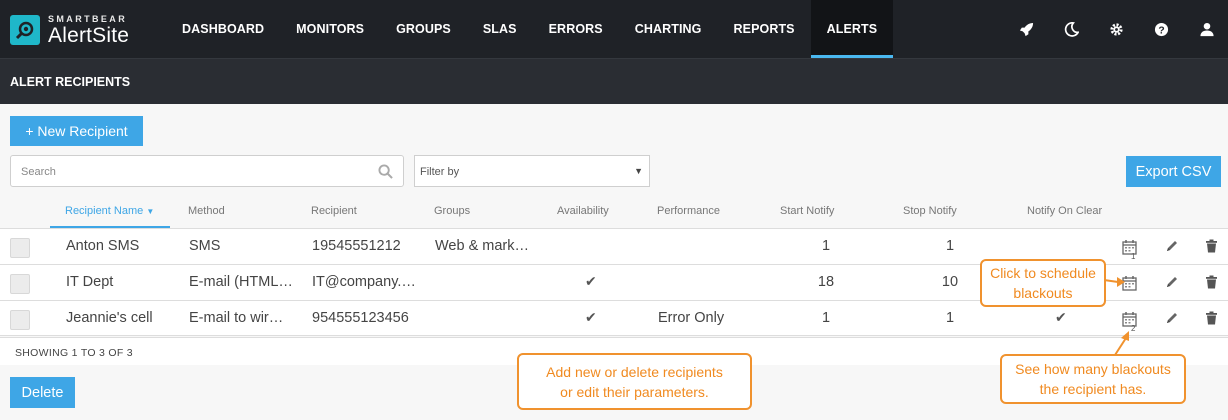 Image resolution: width=1228 pixels, height=420 pixels. I want to click on callout-schedule-line2: blackouts, so click(1043, 293).